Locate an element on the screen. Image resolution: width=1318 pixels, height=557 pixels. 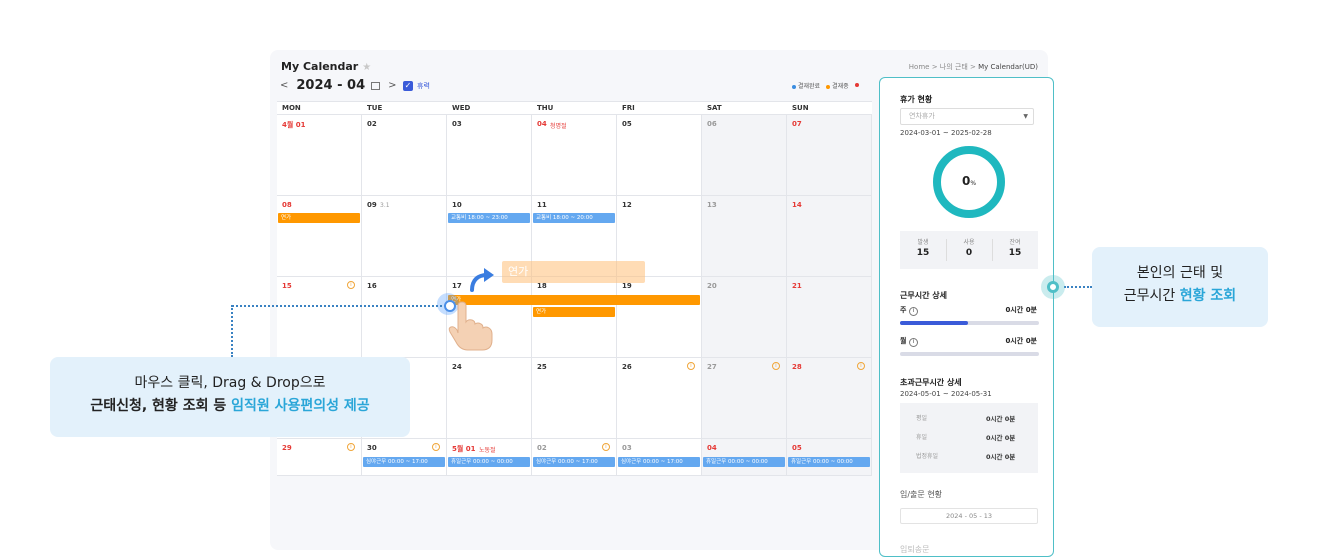
month-hours-label: 월 i is located at coordinates (909, 341).